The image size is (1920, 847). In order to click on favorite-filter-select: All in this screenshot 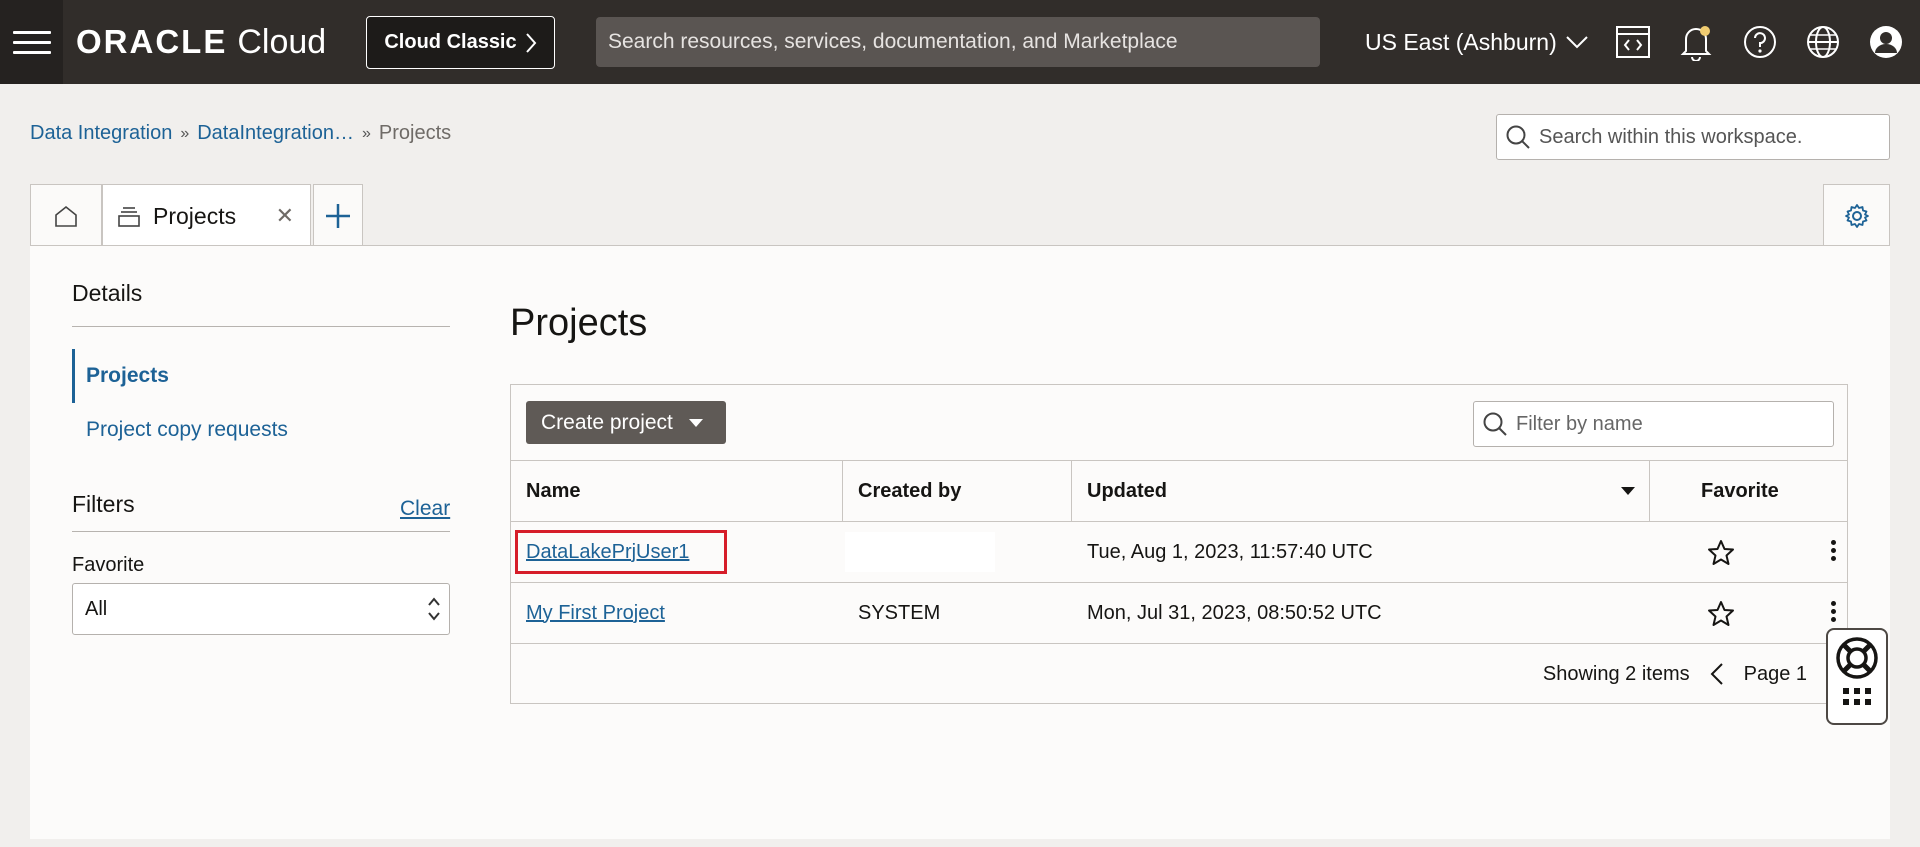, I will do `click(261, 609)`.